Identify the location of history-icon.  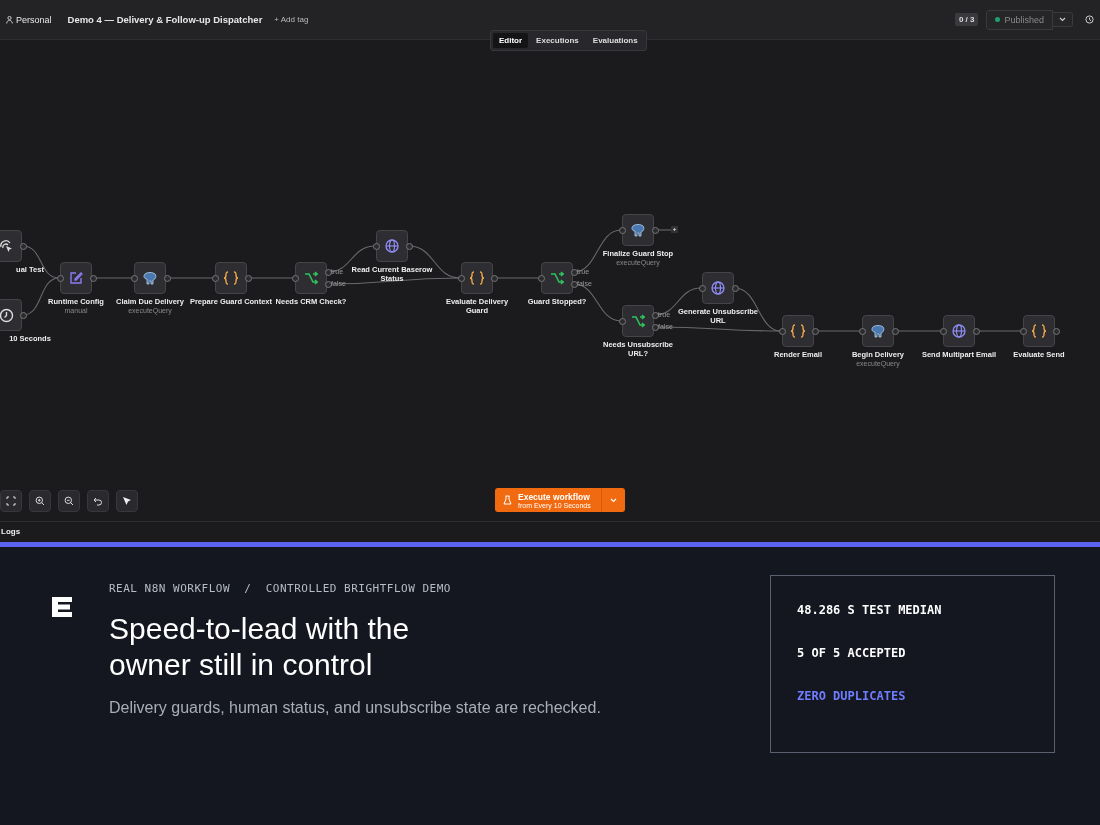
(1089, 19).